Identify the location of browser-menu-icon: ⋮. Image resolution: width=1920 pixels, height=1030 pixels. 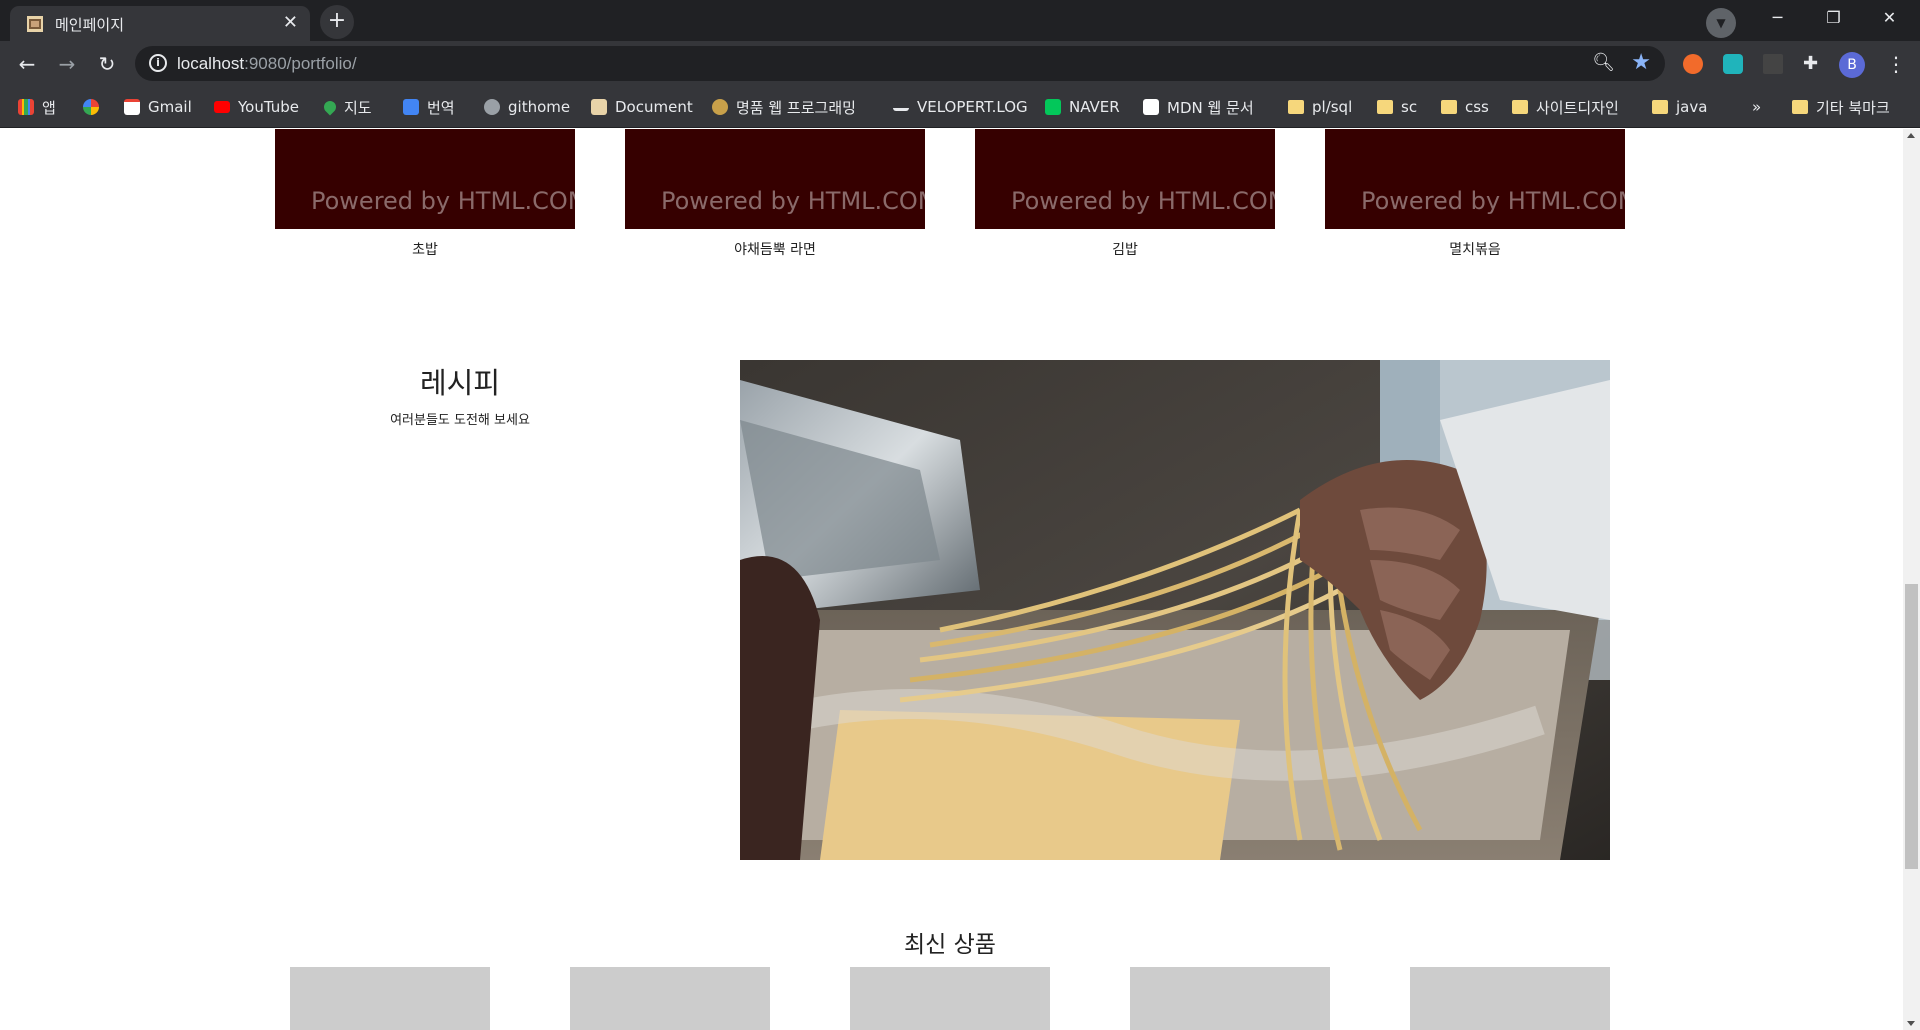
(1896, 64).